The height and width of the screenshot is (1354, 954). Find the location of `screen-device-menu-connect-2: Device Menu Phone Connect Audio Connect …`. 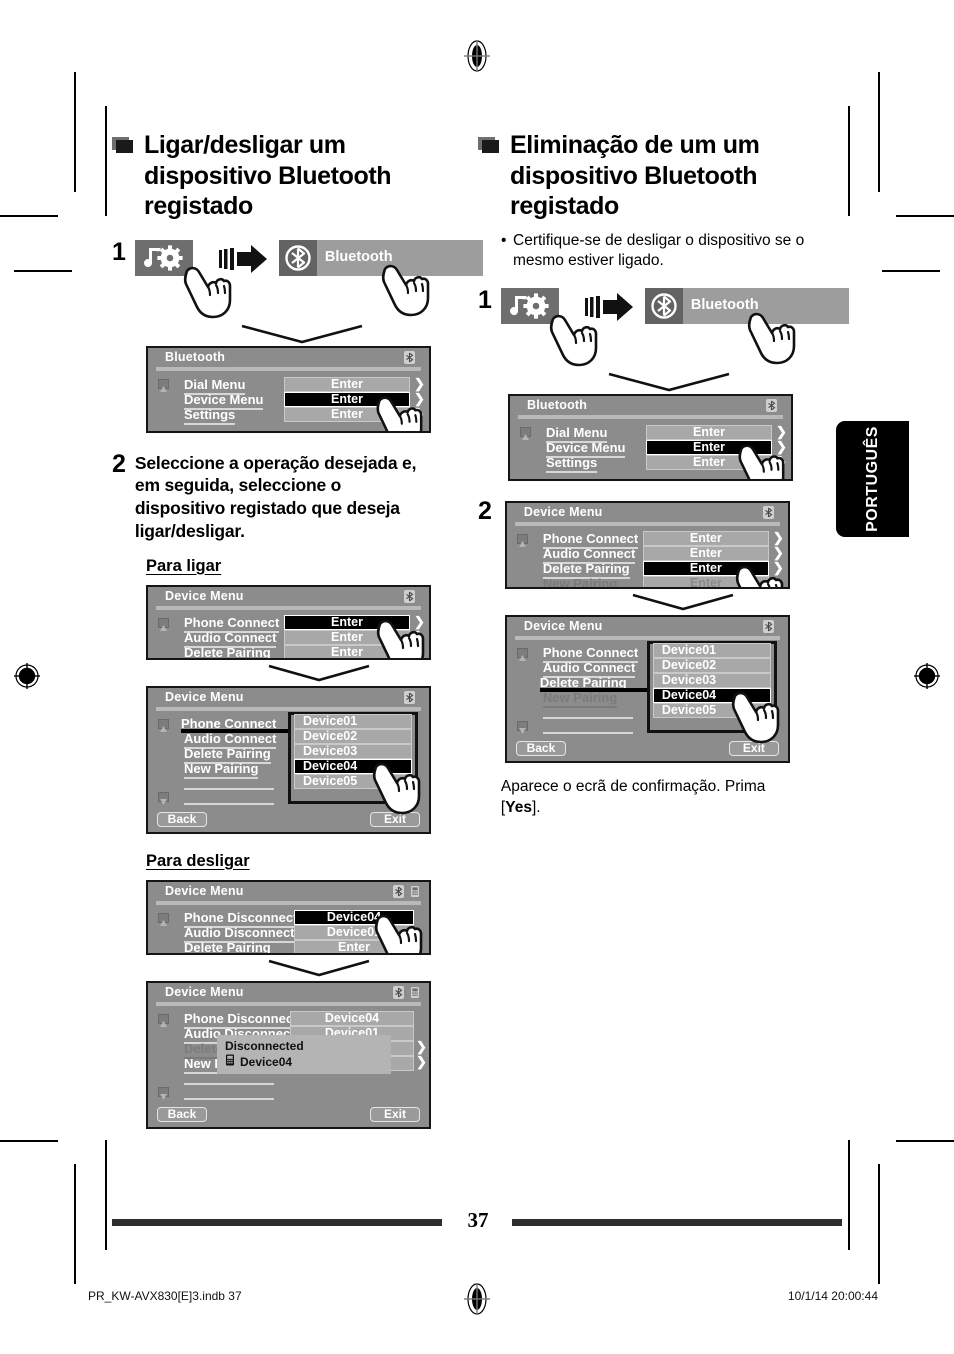

screen-device-menu-connect-2: Device Menu Phone Connect Audio Connect … is located at coordinates (288, 759).